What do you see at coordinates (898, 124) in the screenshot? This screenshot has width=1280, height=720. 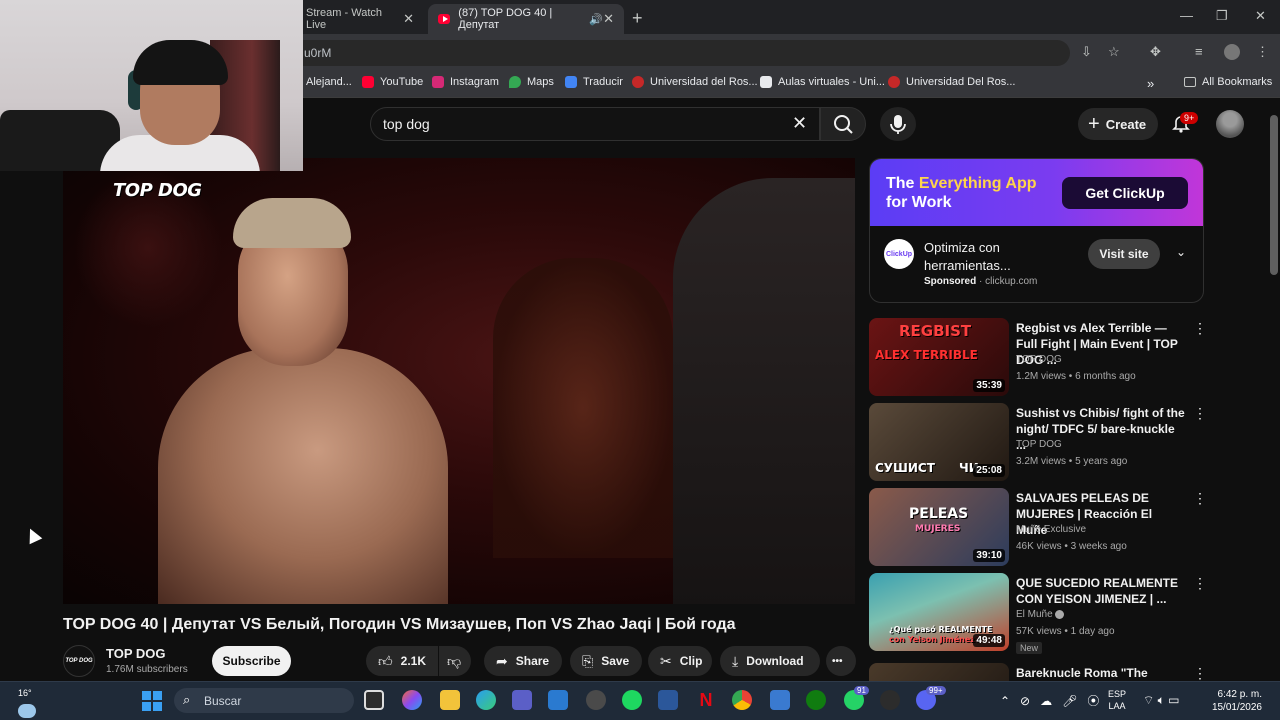 I see `voice-search-button` at bounding box center [898, 124].